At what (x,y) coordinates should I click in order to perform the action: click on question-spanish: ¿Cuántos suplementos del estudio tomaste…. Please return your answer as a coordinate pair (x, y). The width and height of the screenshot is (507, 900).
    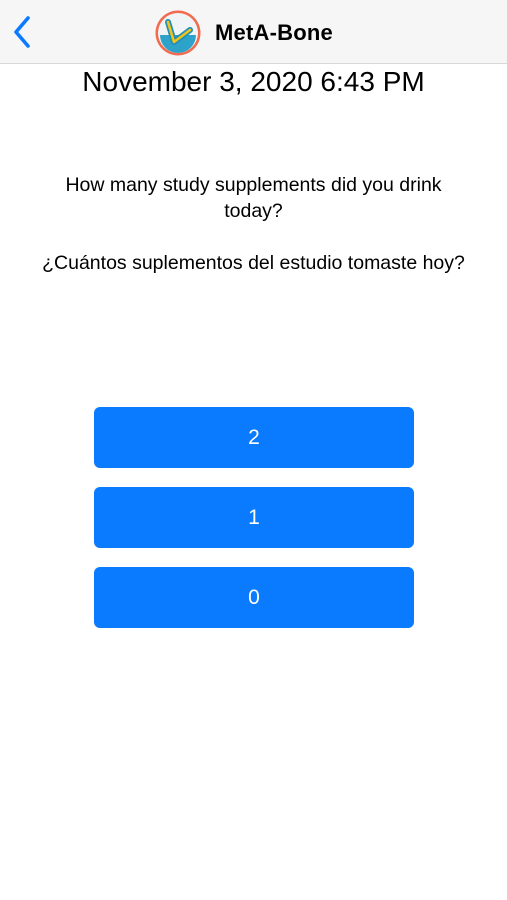
    Looking at the image, I should click on (253, 263).